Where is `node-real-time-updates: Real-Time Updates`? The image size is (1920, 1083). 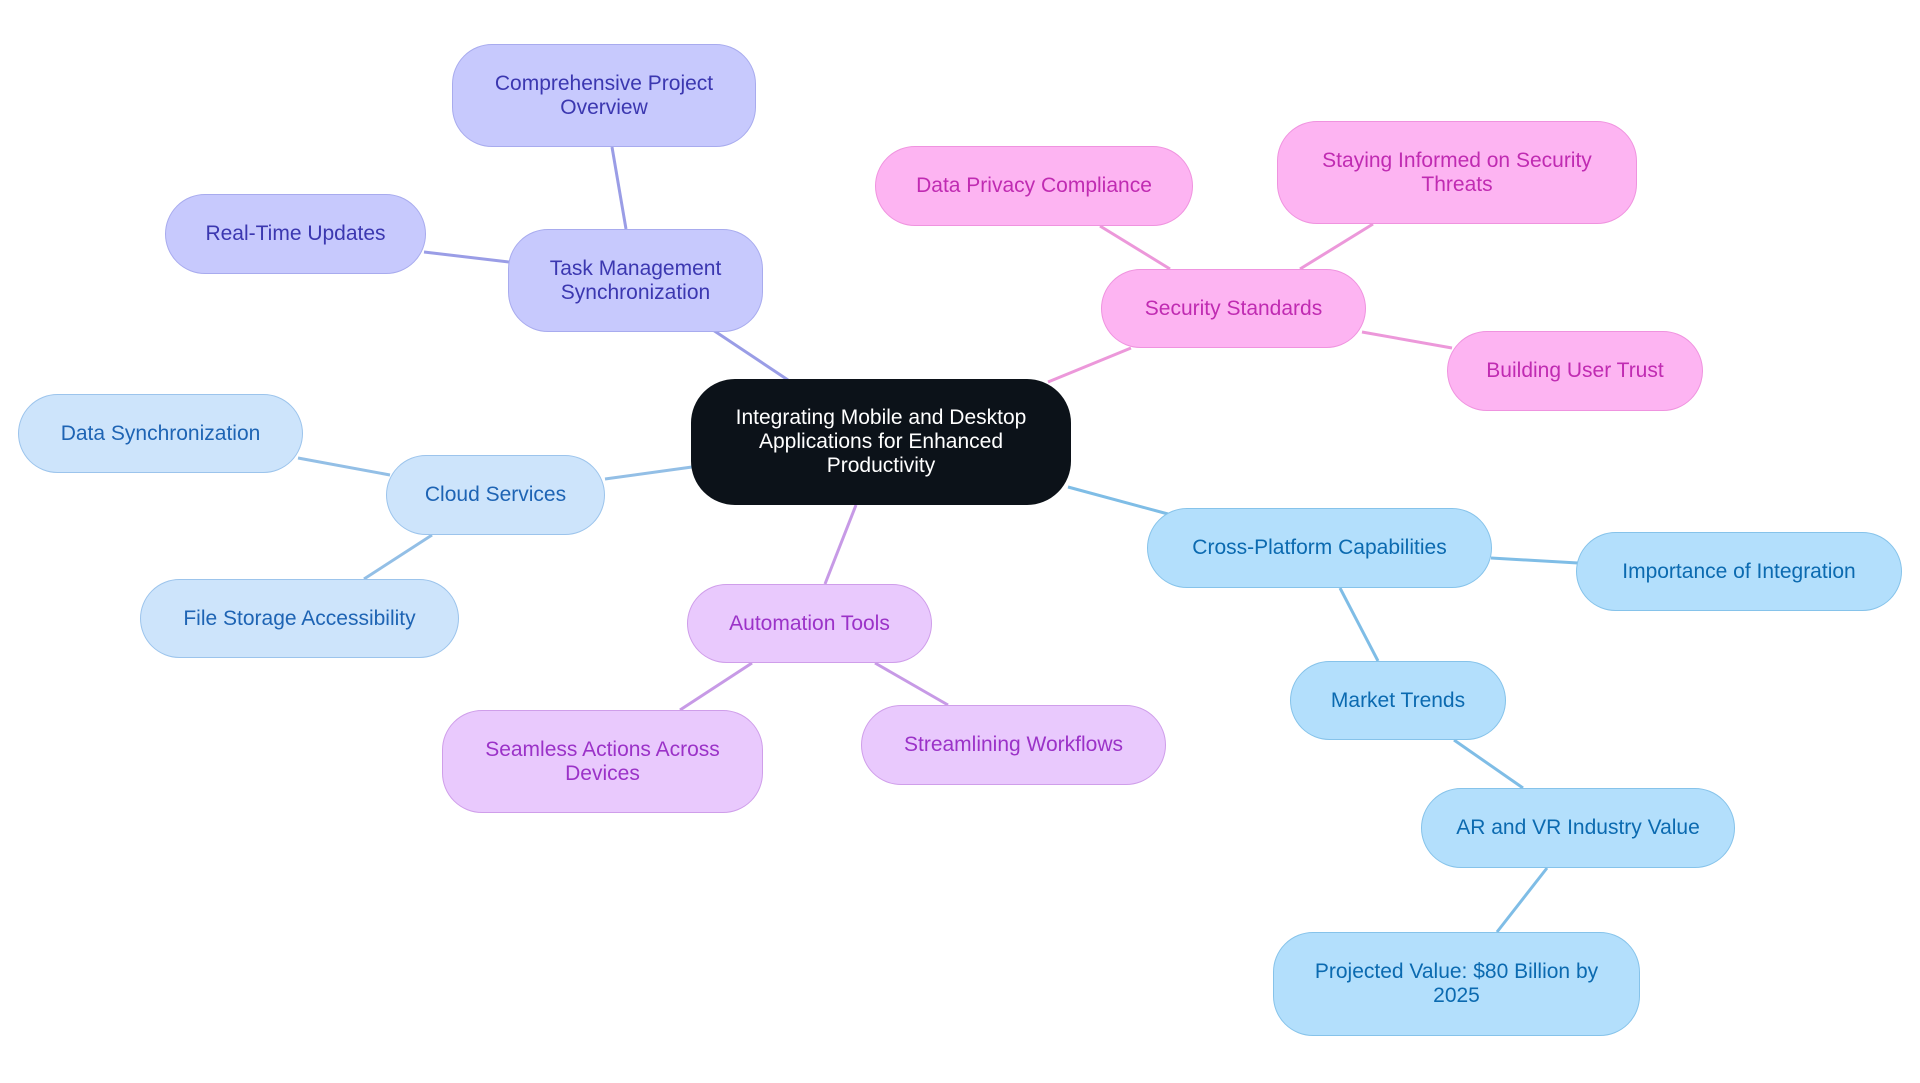 node-real-time-updates: Real-Time Updates is located at coordinates (295, 234).